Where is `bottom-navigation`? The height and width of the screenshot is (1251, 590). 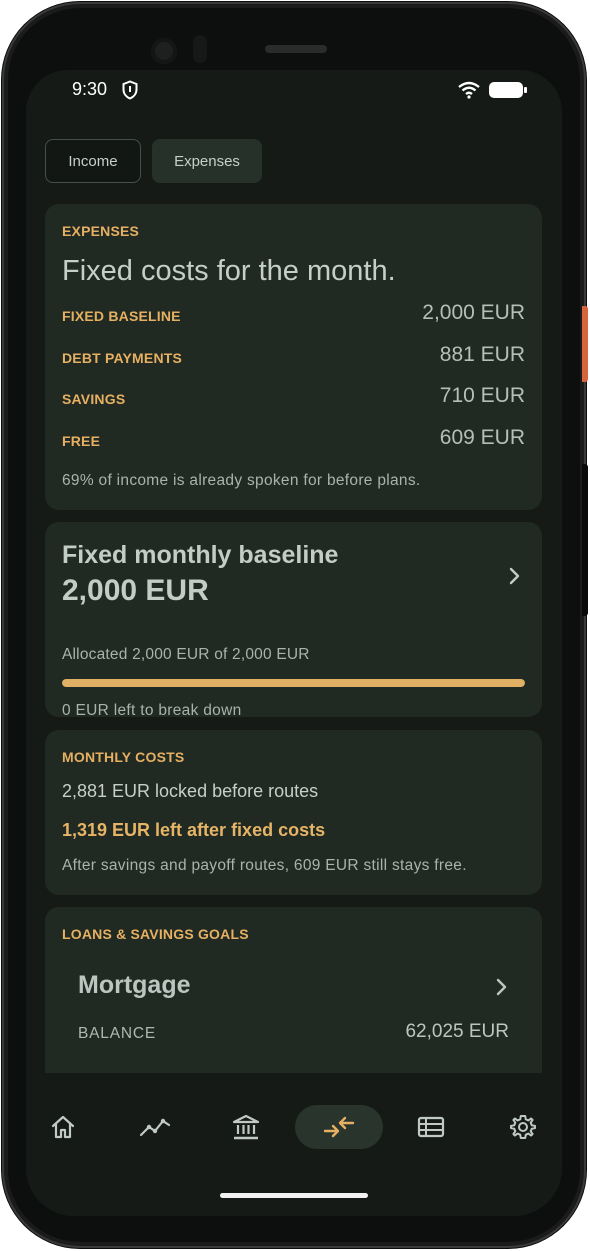 bottom-navigation is located at coordinates (294, 1144).